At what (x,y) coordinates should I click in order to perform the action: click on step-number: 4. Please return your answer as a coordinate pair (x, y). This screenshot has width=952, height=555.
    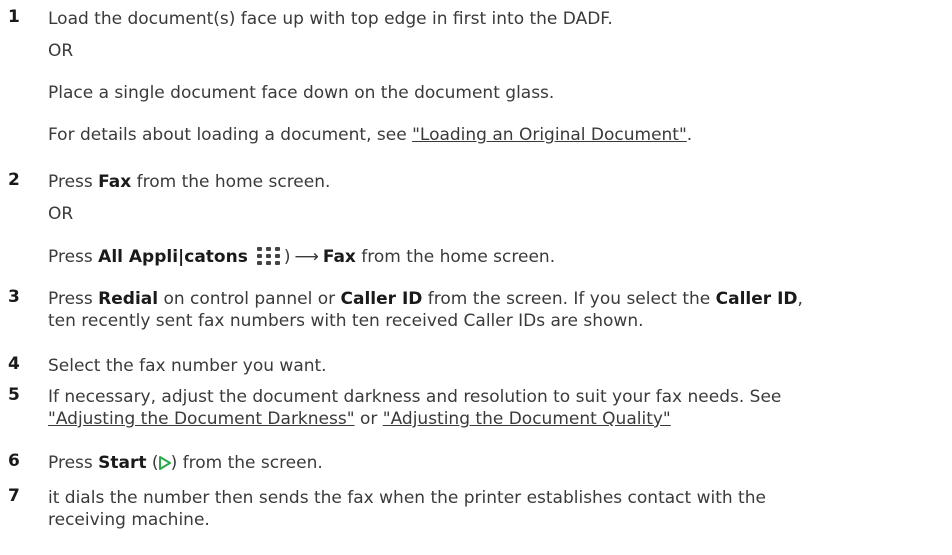
    Looking at the image, I should click on (14, 364).